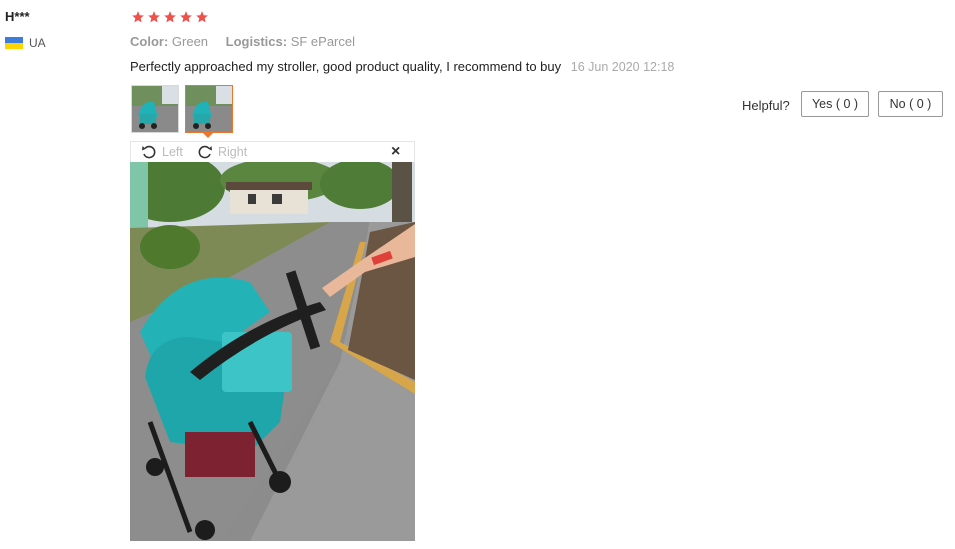 This screenshot has width=955, height=549. Describe the element at coordinates (37, 43) in the screenshot. I see `country-code: UA` at that location.